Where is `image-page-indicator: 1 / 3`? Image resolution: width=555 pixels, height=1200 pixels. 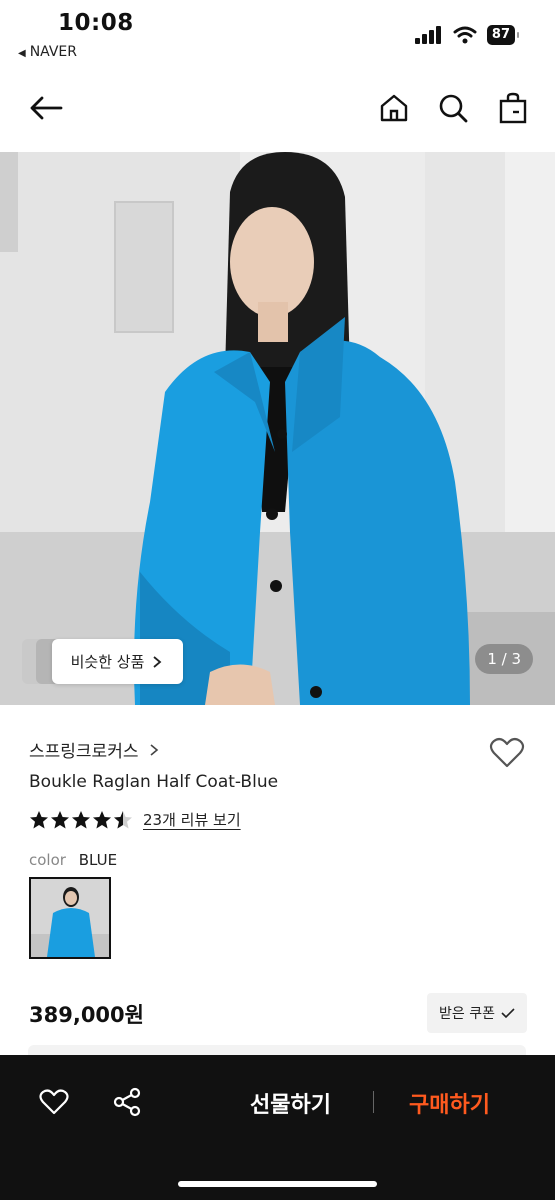 image-page-indicator: 1 / 3 is located at coordinates (504, 659).